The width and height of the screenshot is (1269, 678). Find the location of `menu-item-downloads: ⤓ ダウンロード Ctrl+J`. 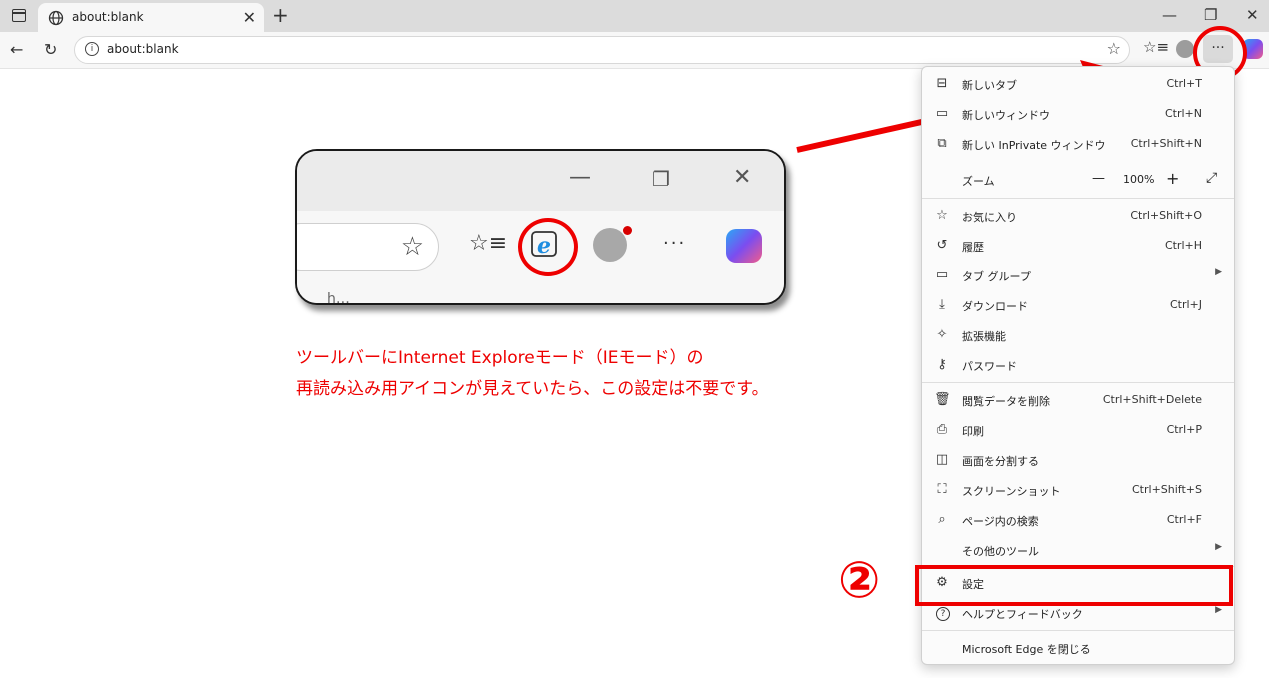

menu-item-downloads: ⤓ ダウンロード Ctrl+J is located at coordinates (1078, 305).